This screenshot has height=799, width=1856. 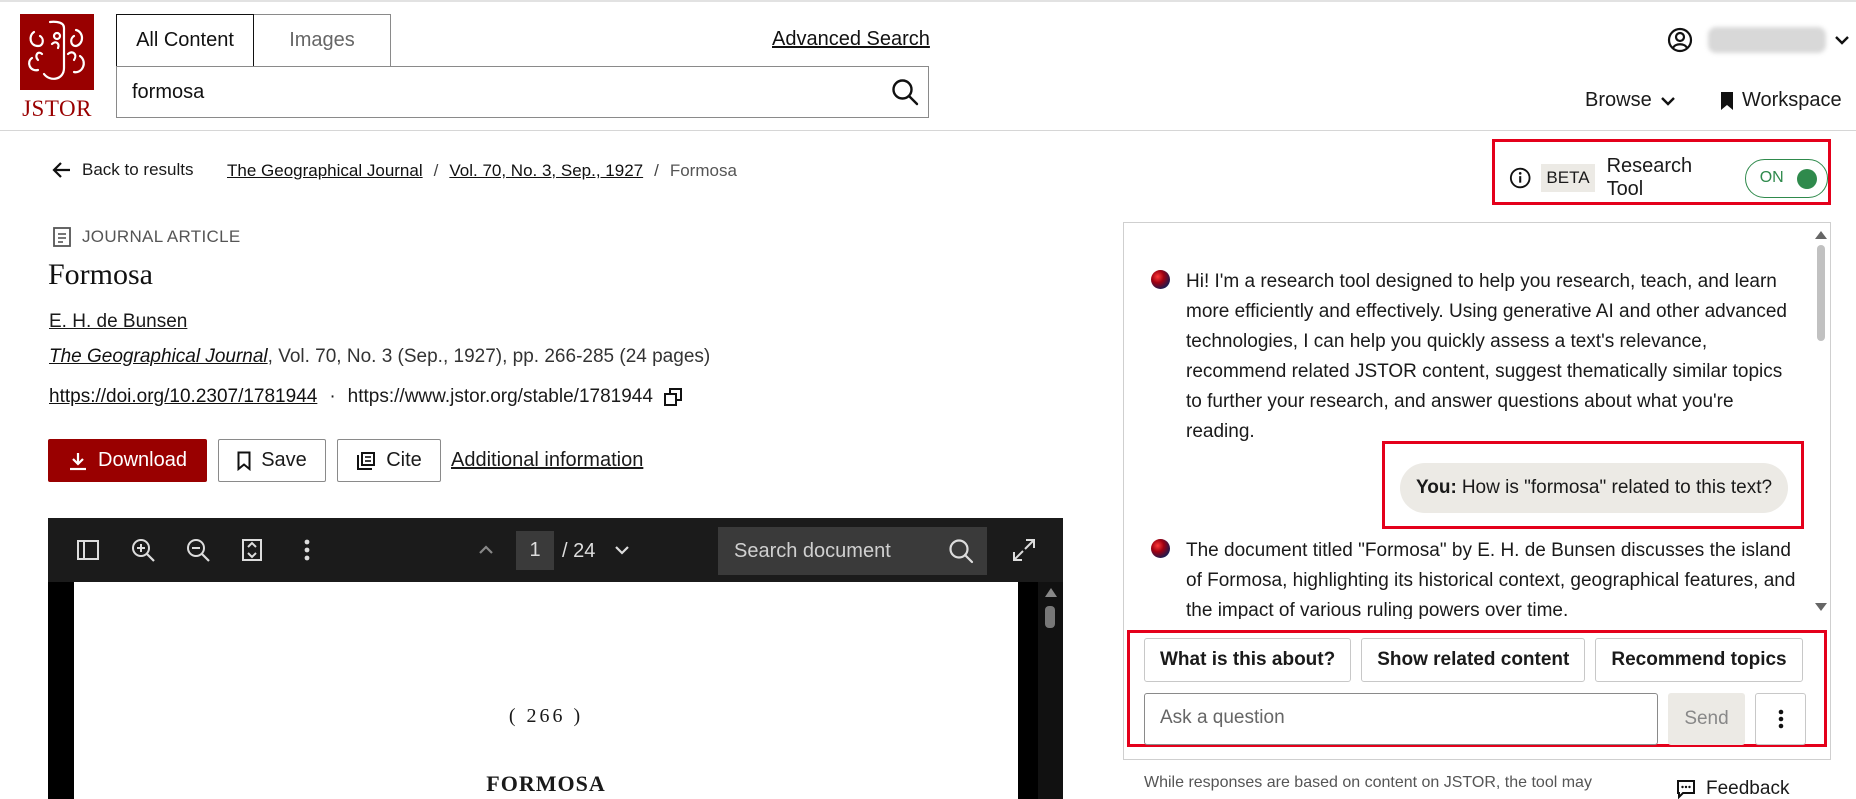 I want to click on jstor-logo-emblem, so click(x=57, y=52).